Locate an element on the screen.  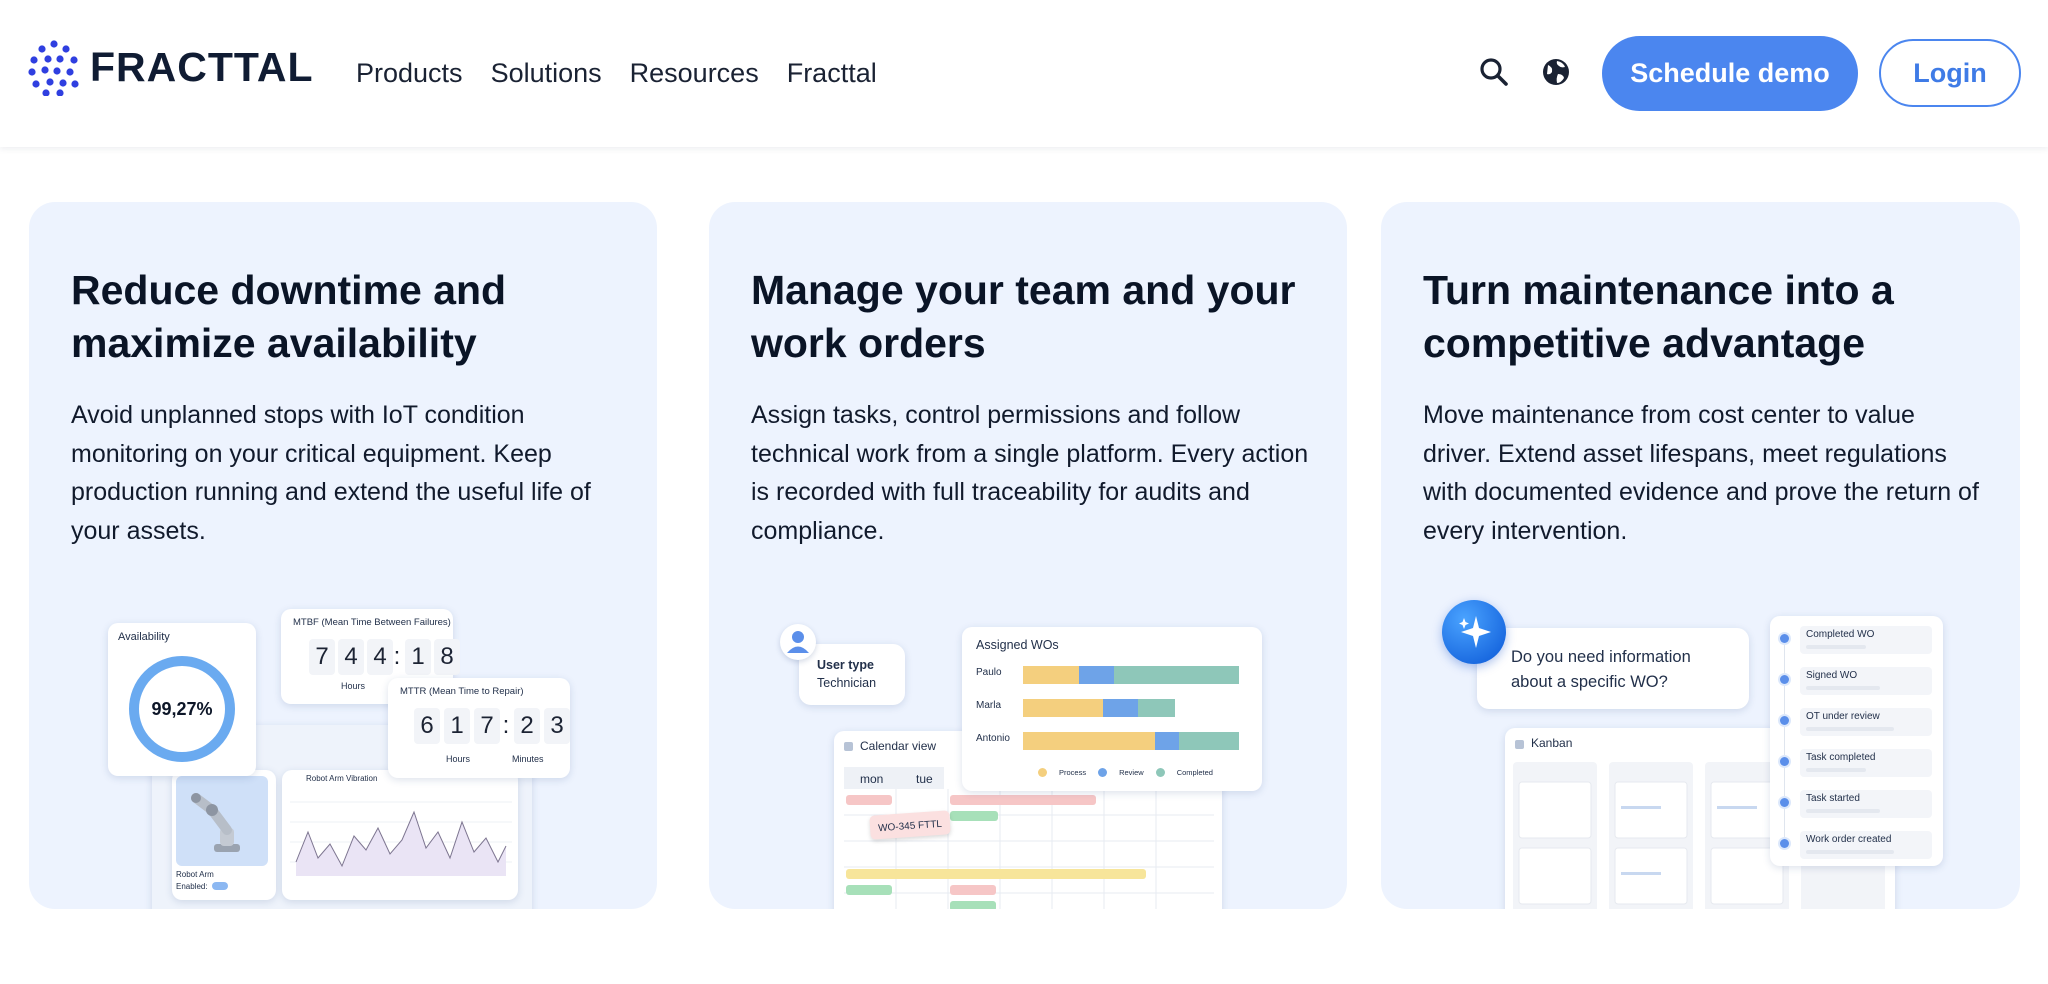
kanban-icon is located at coordinates (1519, 744).